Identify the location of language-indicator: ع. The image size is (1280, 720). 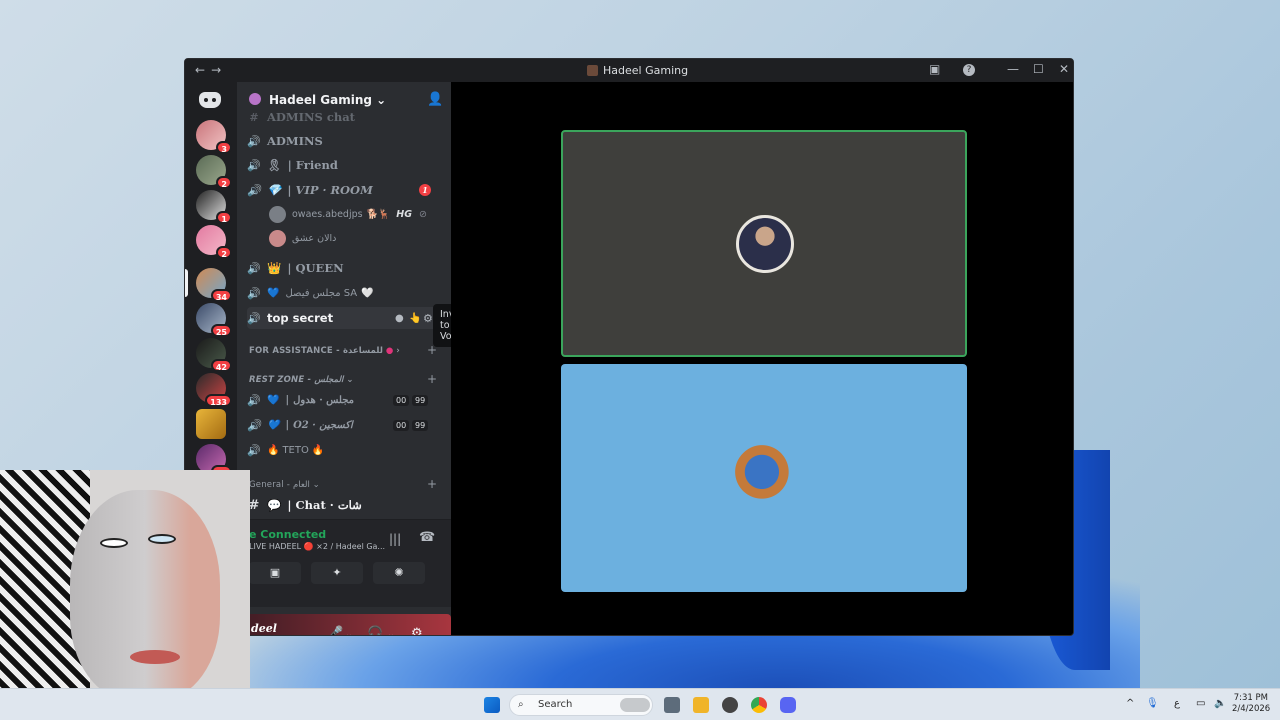
(1177, 703).